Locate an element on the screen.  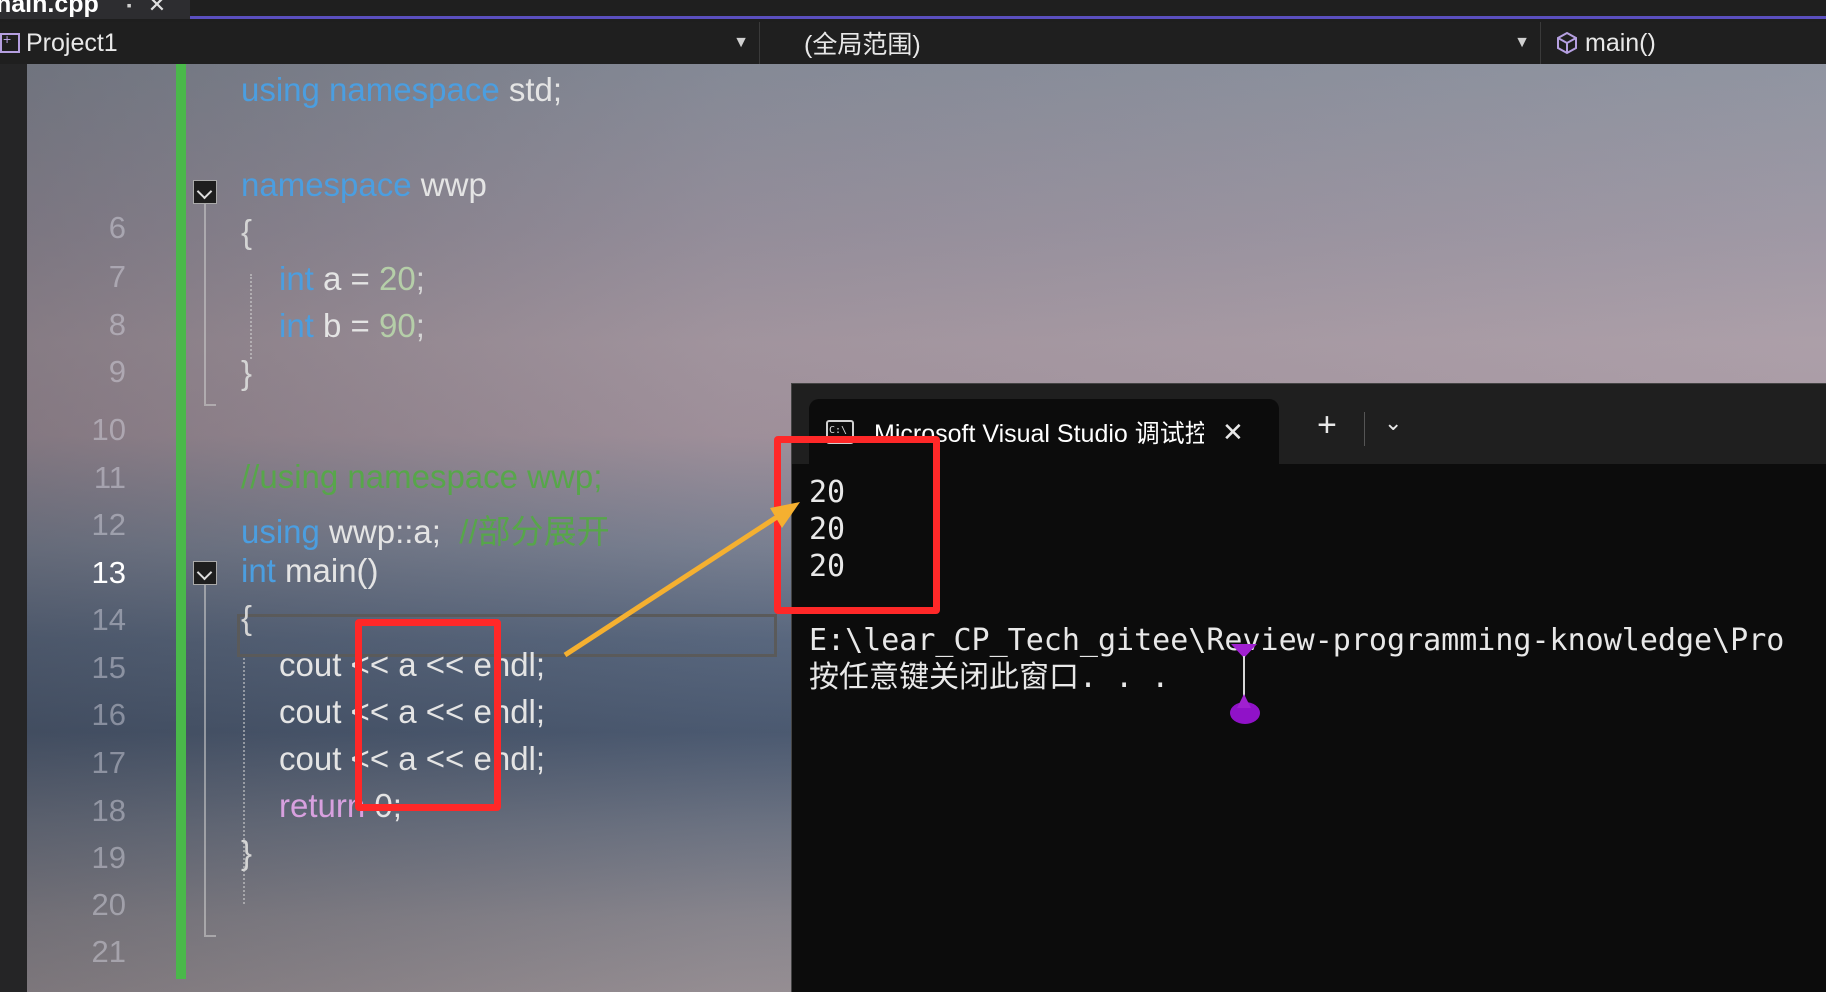
code-line: int a = 20; is located at coordinates (352, 278).